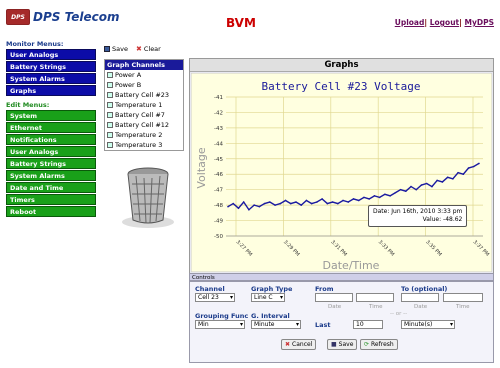 The width and height of the screenshot is (500, 368). Describe the element at coordinates (107, 49) in the screenshot. I see `floppy-icon` at that location.